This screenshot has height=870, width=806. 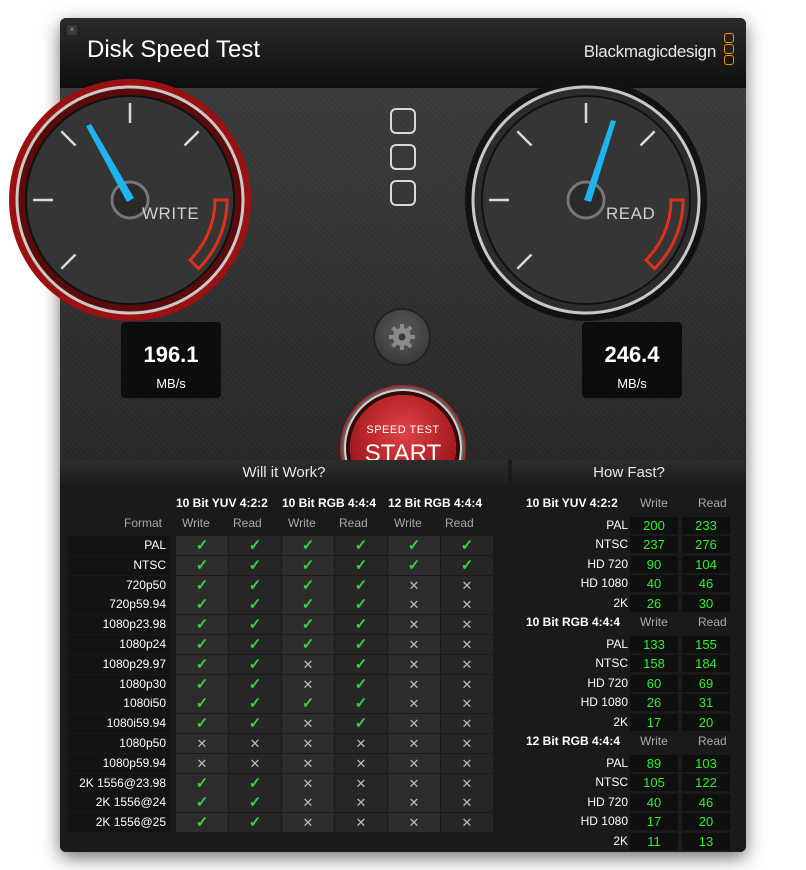 I want to click on write-readout: 196.1 MB/s, so click(x=171, y=360).